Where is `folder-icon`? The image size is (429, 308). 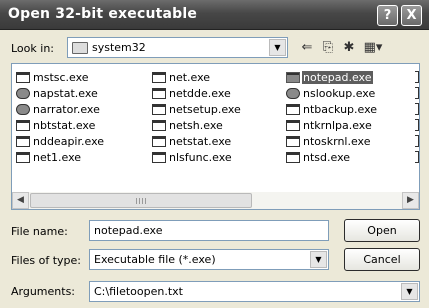
folder-icon is located at coordinates (80, 48).